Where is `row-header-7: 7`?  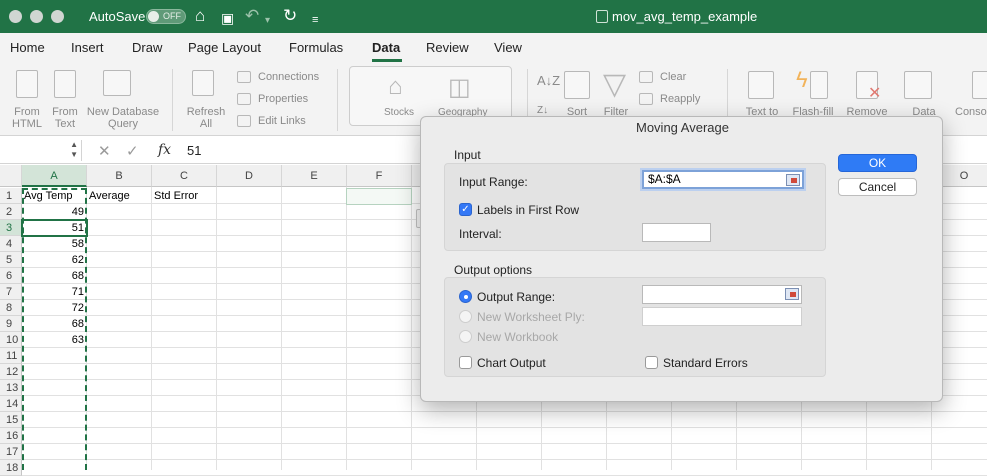 row-header-7: 7 is located at coordinates (11, 292).